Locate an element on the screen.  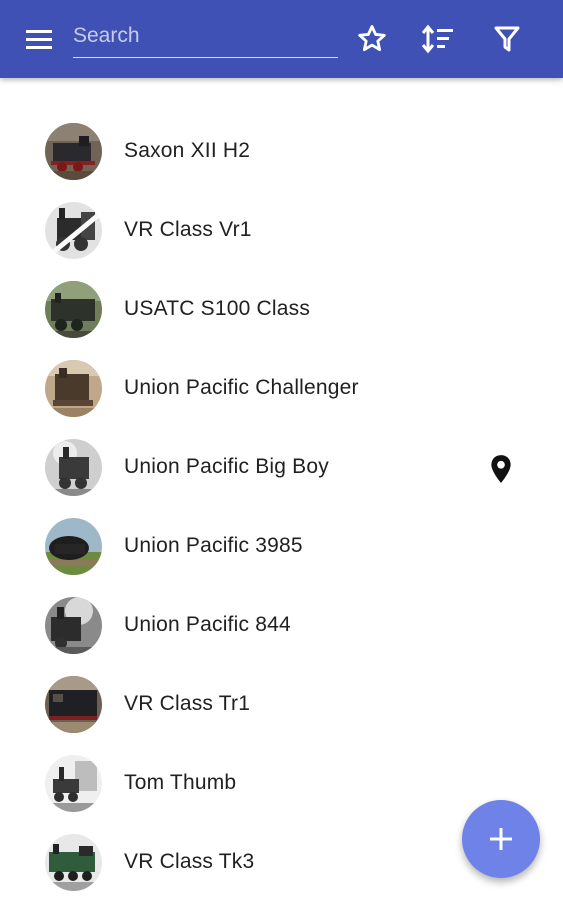
map-pin-button is located at coordinates (501, 469).